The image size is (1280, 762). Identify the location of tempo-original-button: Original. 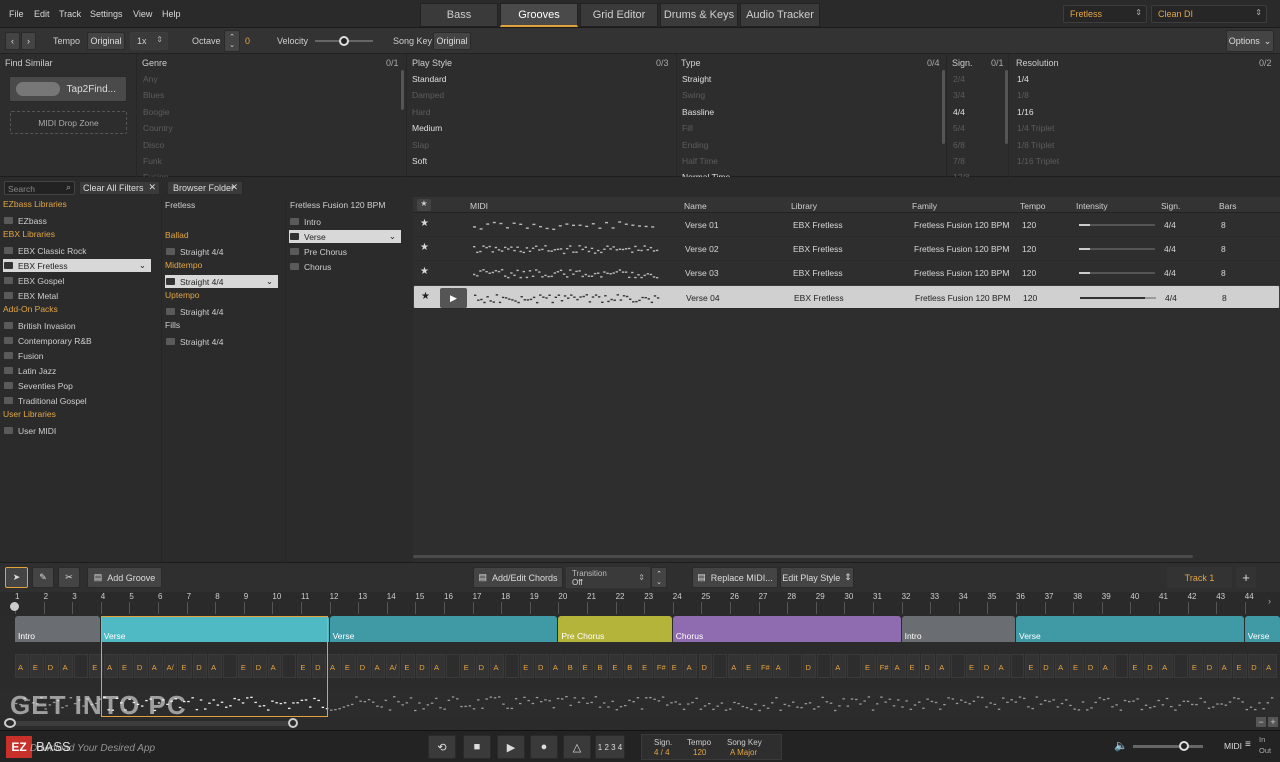
(106, 41).